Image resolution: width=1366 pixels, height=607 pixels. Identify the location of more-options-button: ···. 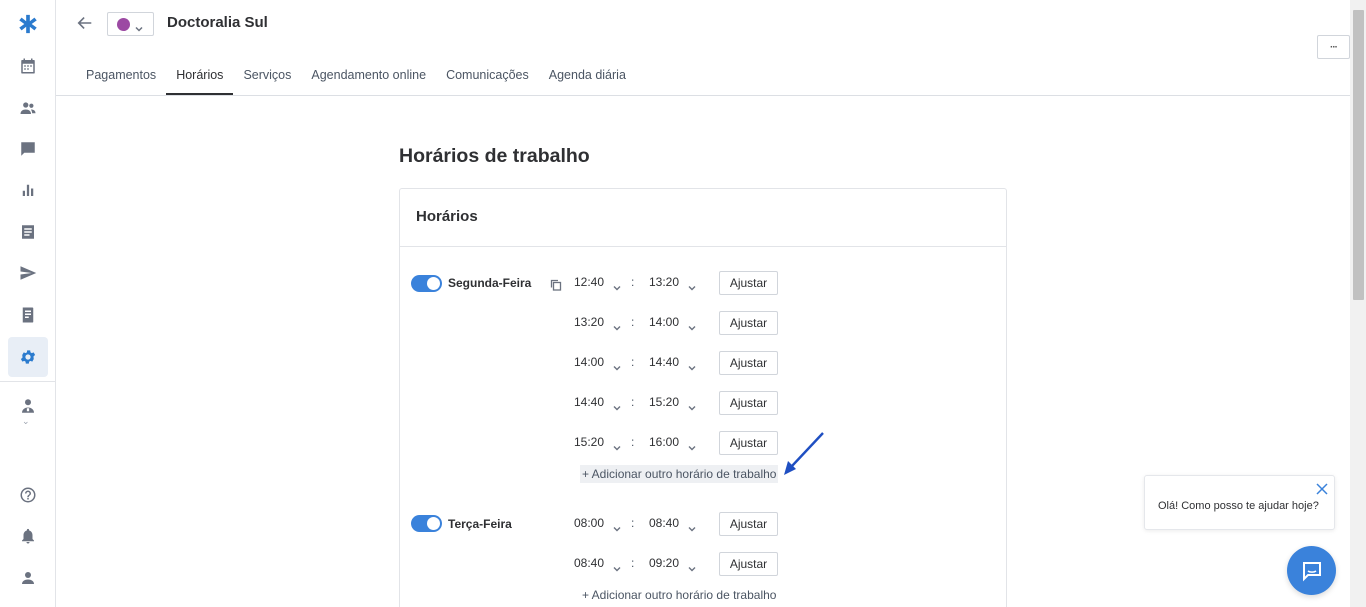
(1333, 47).